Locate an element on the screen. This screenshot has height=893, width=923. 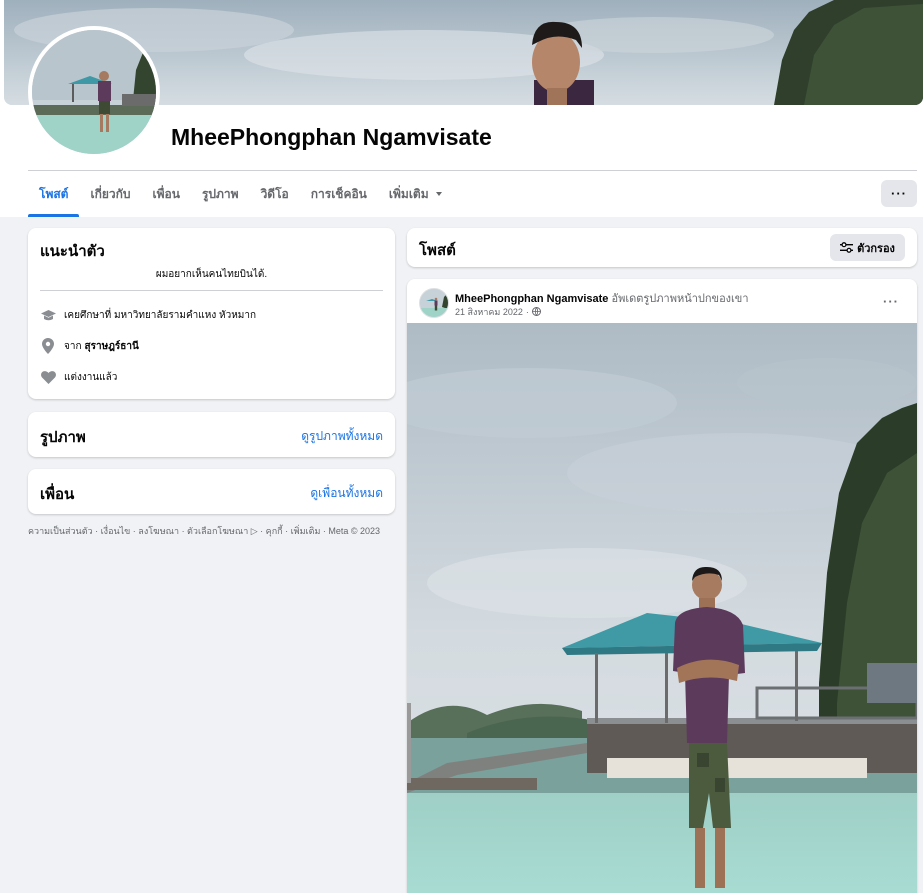
profile-avatar-image is located at coordinates (94, 92).